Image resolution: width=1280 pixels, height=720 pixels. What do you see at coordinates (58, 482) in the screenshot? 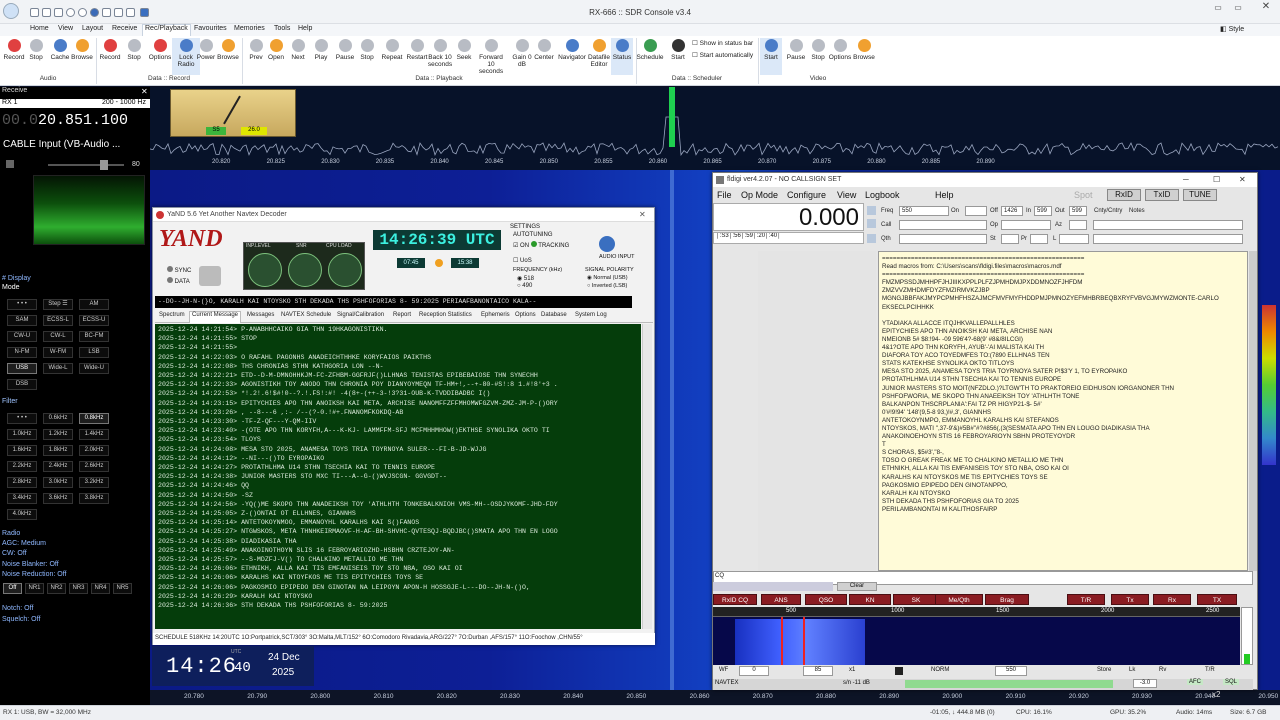
I see `filter-button: 3.0kHz` at bounding box center [58, 482].